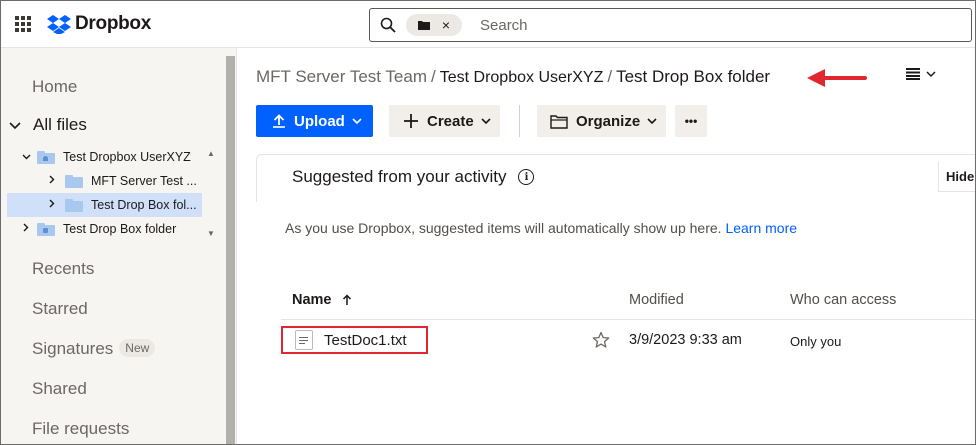  Describe the element at coordinates (80, 429) in the screenshot. I see `sidebar-item-file-requests: File requests` at that location.